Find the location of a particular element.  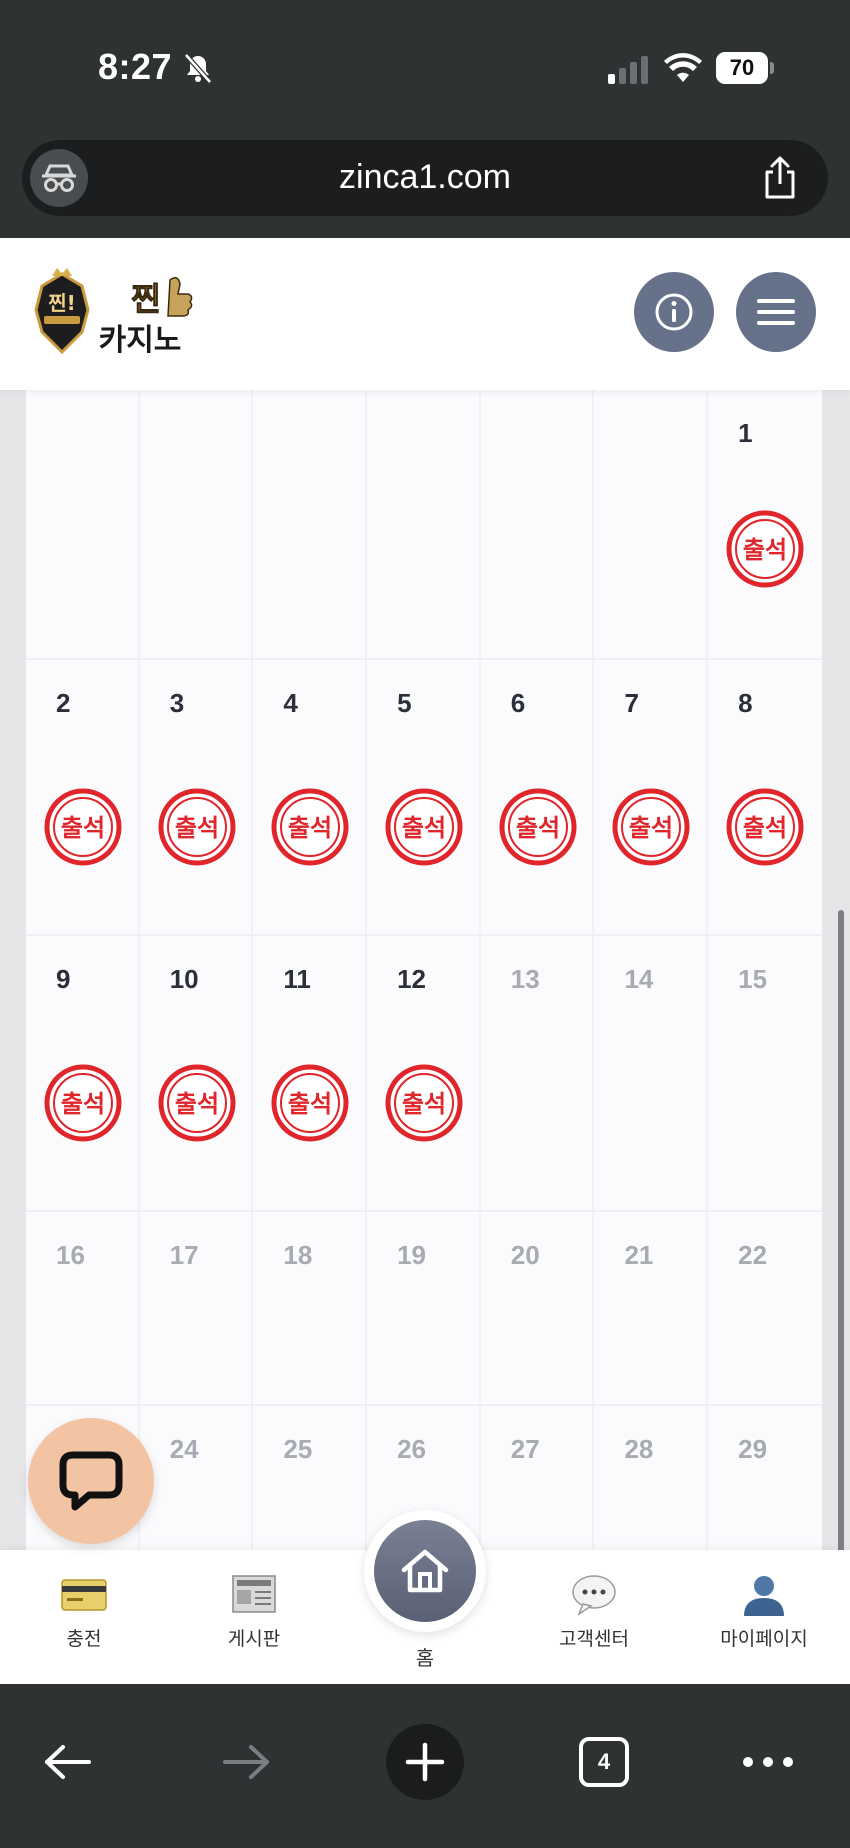

menu-button is located at coordinates (776, 312).